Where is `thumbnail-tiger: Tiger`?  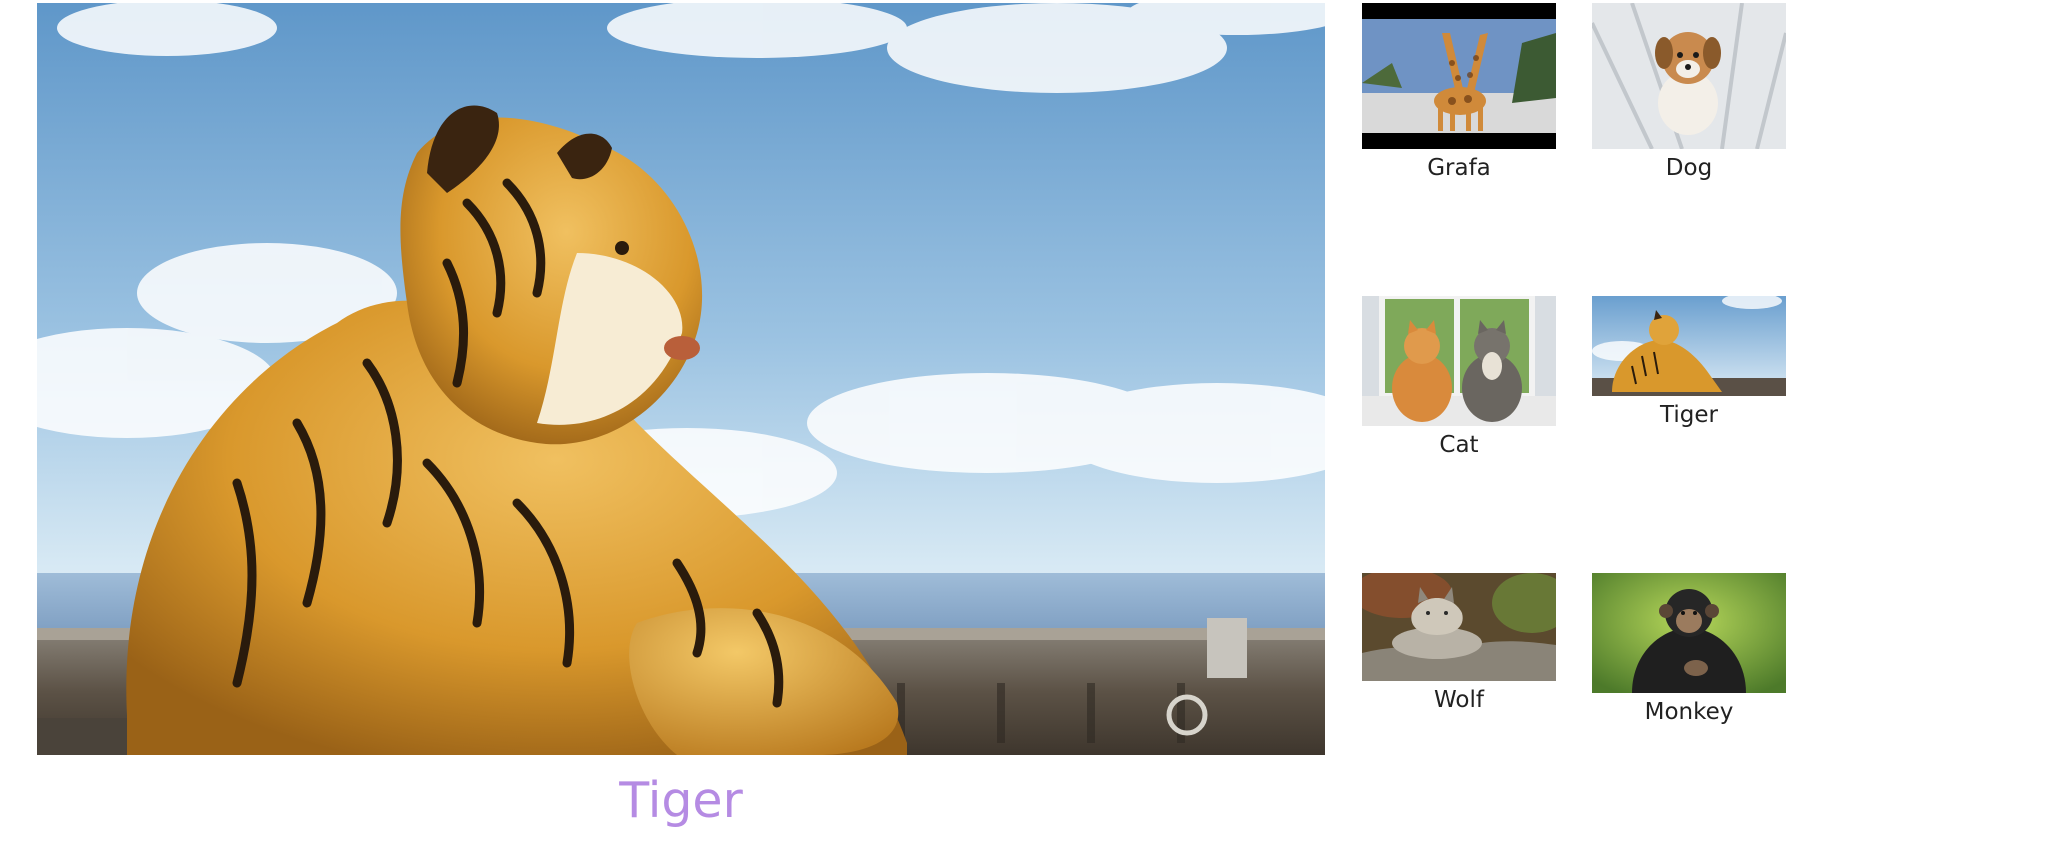
thumbnail-tiger: Tiger is located at coordinates (1689, 363).